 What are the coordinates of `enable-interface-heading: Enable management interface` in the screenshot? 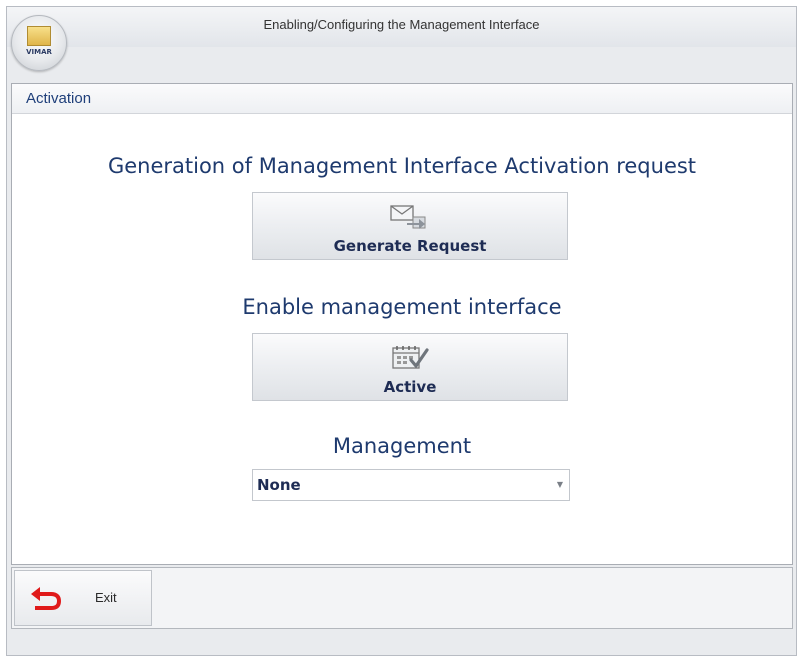 It's located at (402, 307).